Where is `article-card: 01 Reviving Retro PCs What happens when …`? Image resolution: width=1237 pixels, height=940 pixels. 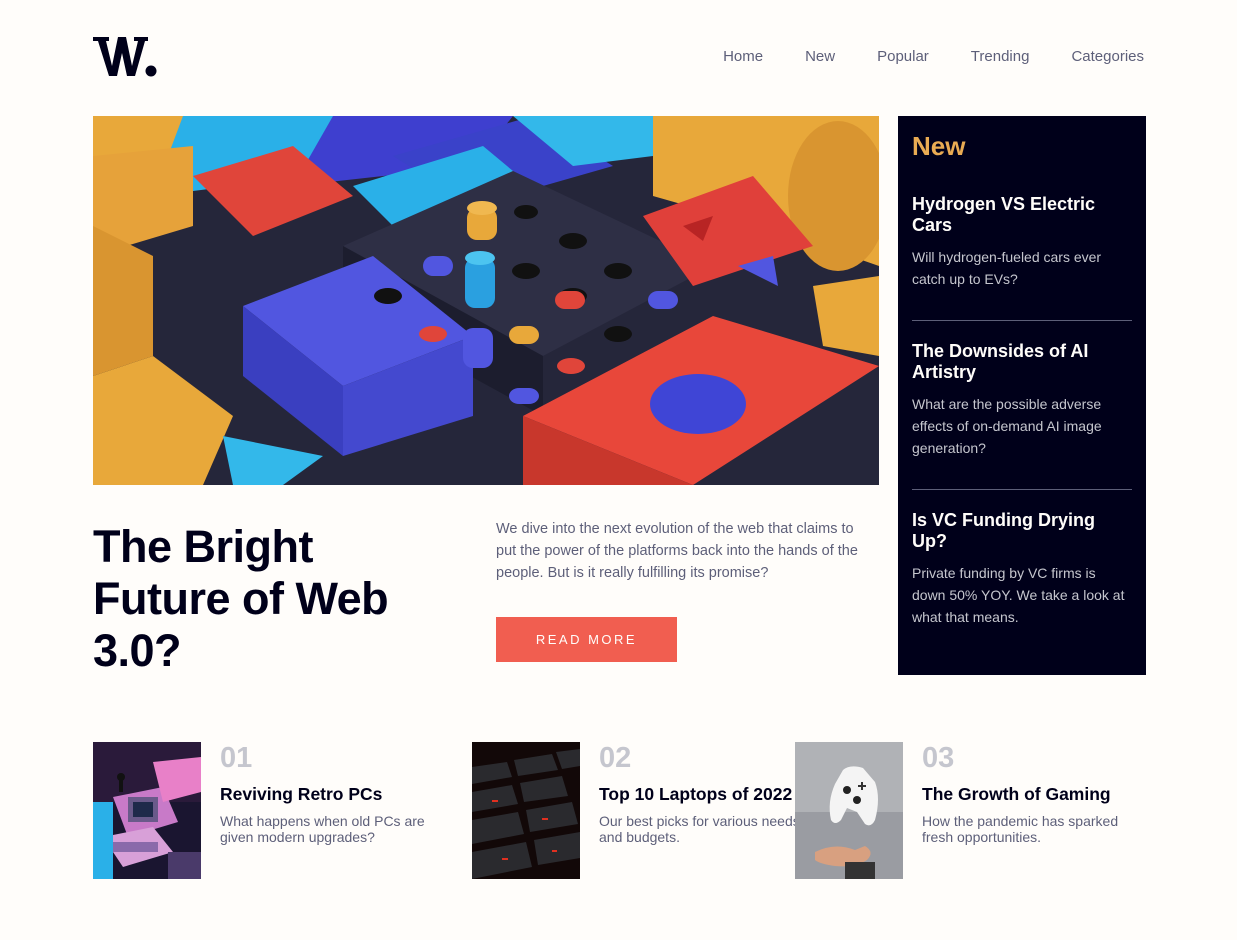 article-card: 01 Reviving Retro PCs What happens when … is located at coordinates (266, 810).